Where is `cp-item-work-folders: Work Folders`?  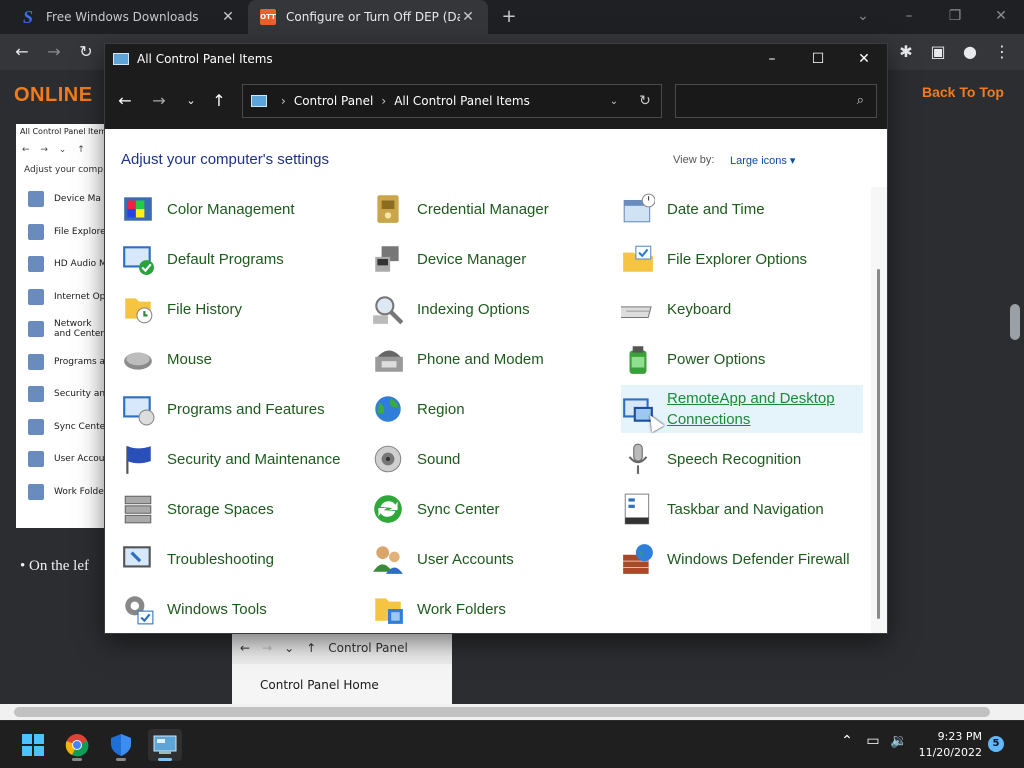
cp-item-work-folders: Work Folders is located at coordinates (492, 609).